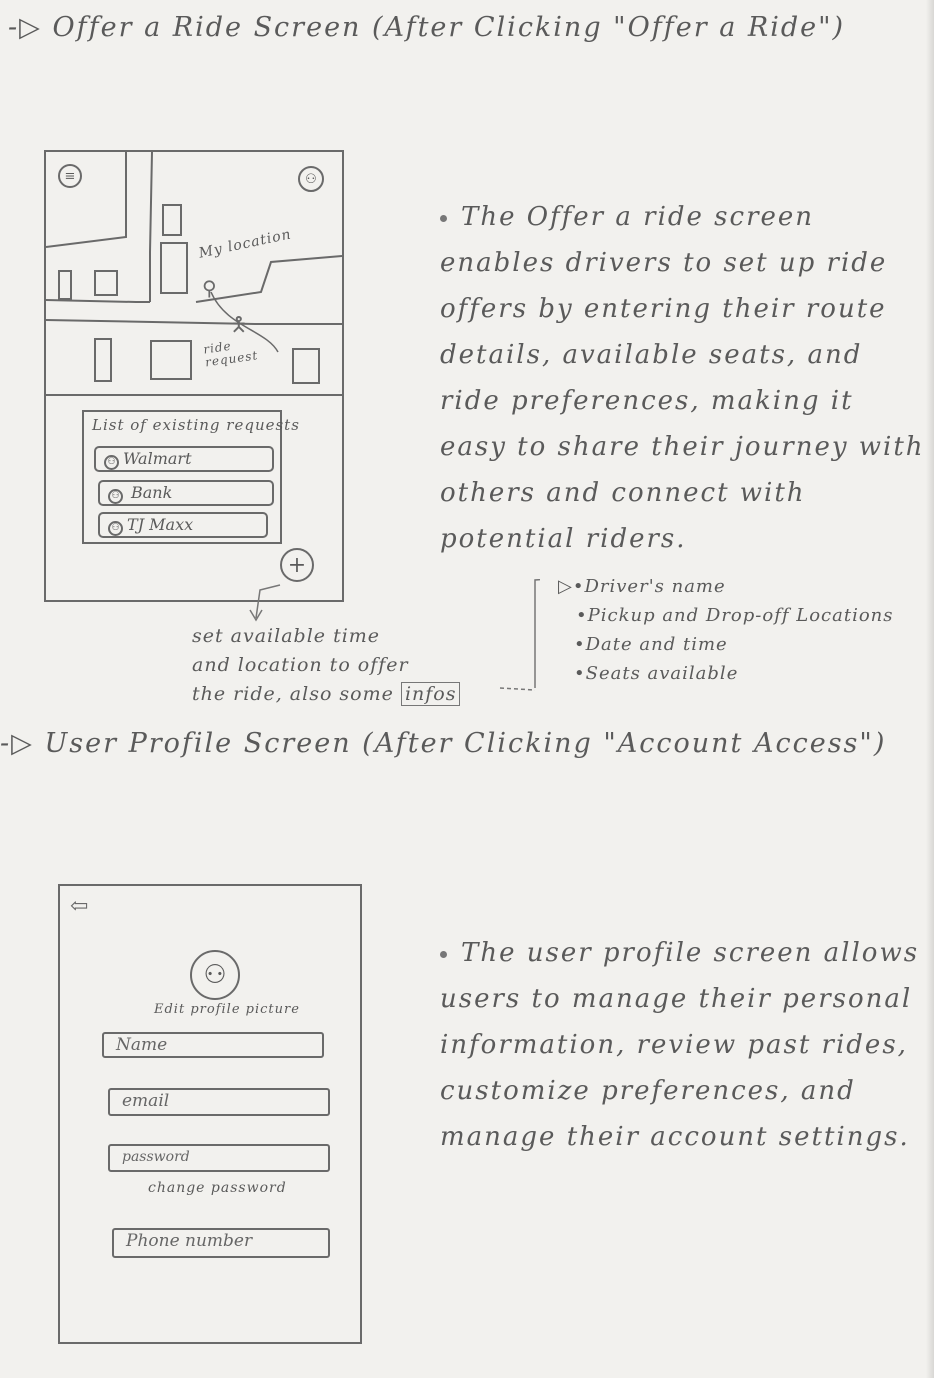  What do you see at coordinates (70, 176) in the screenshot?
I see `menu-icon: ≡` at bounding box center [70, 176].